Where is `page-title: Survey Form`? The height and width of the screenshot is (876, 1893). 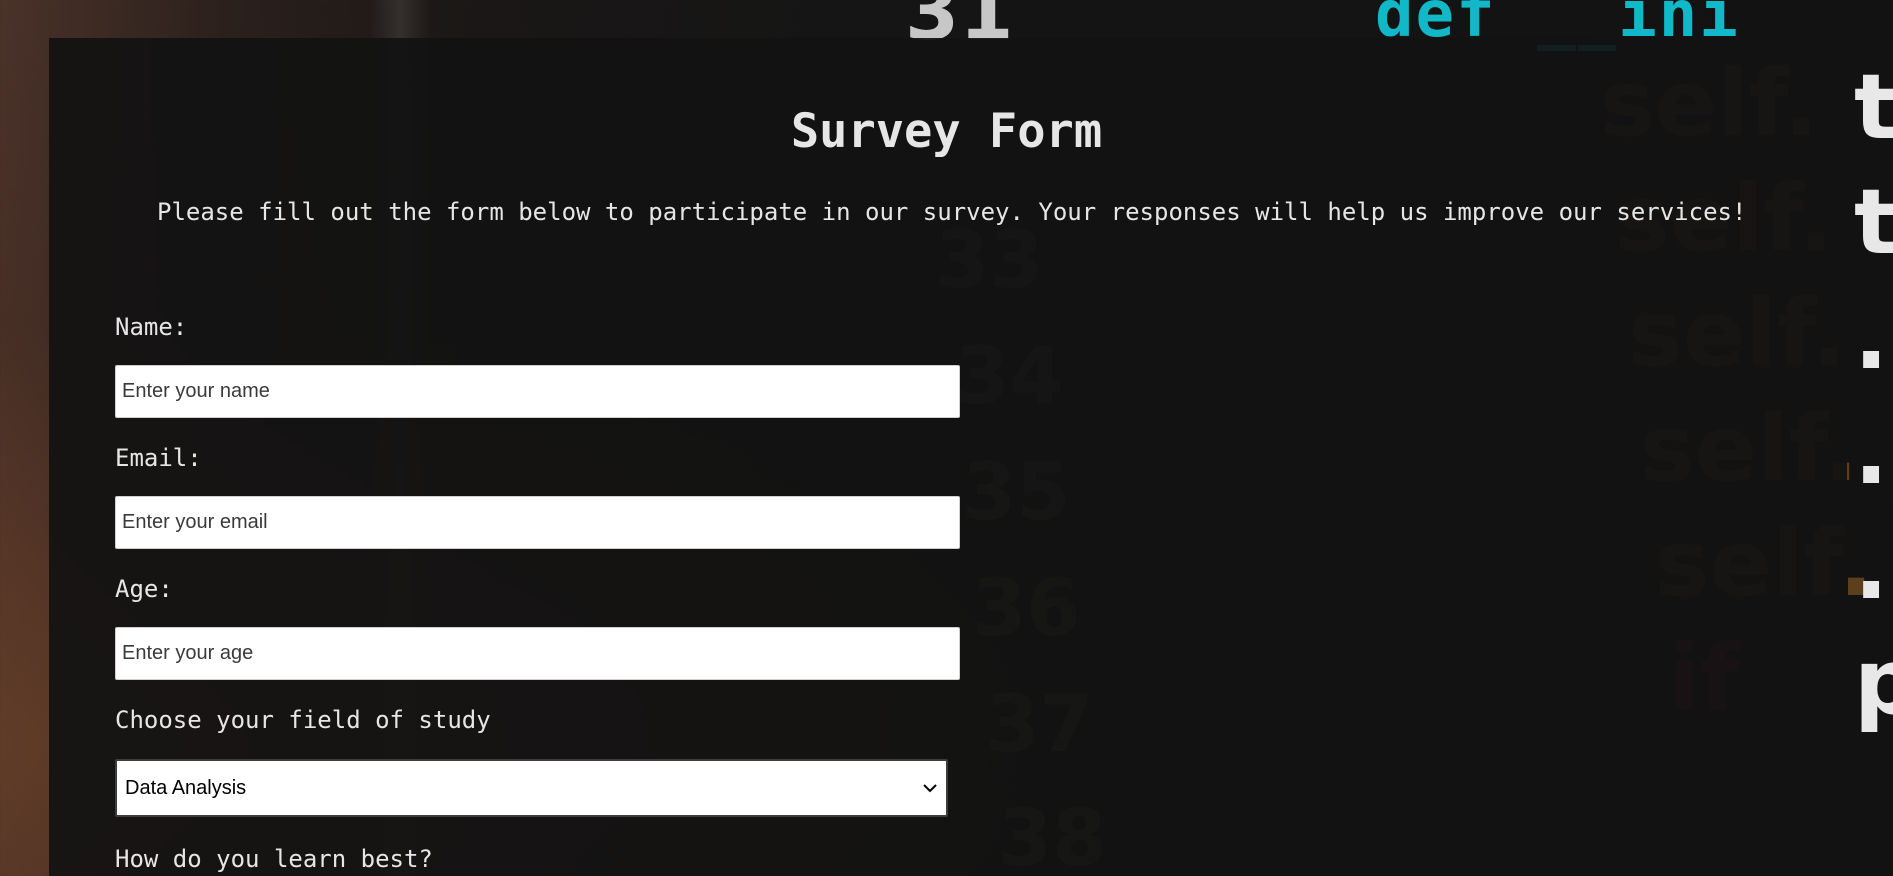
page-title: Survey Form is located at coordinates (946, 131).